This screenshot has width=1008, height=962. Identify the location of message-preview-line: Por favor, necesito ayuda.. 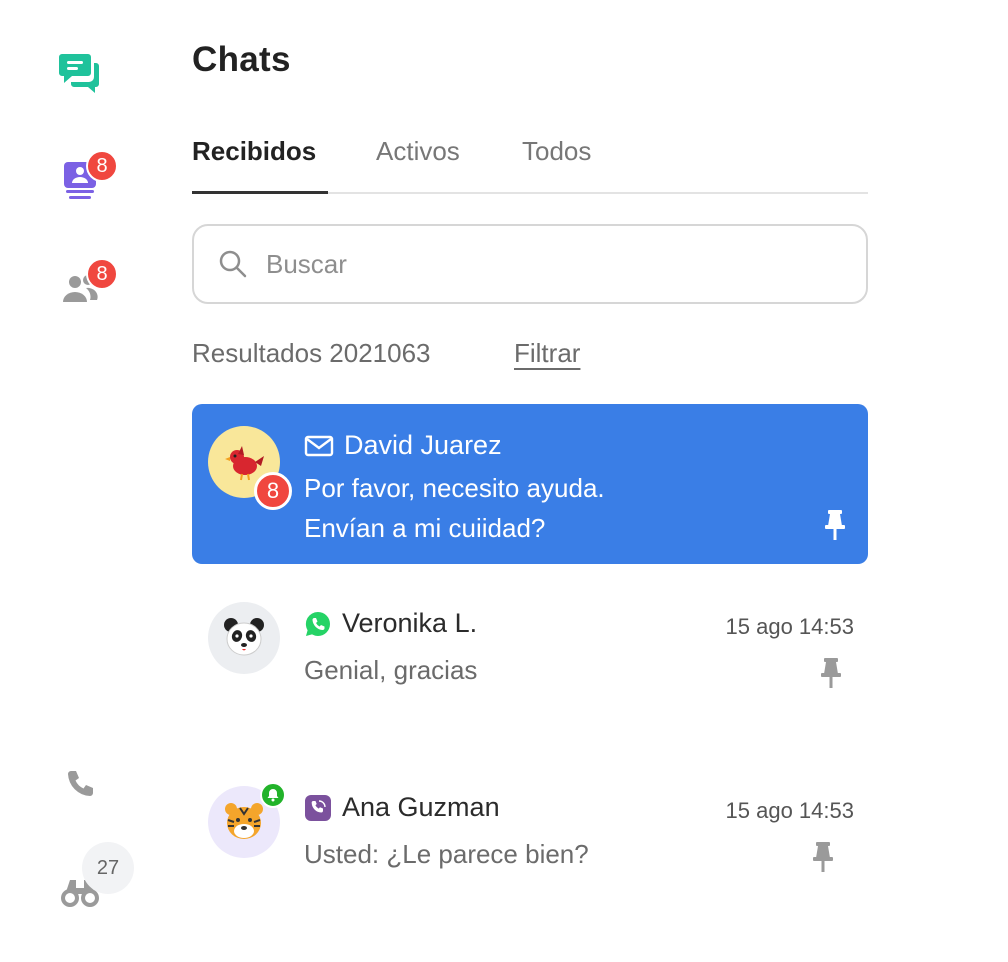
(454, 488).